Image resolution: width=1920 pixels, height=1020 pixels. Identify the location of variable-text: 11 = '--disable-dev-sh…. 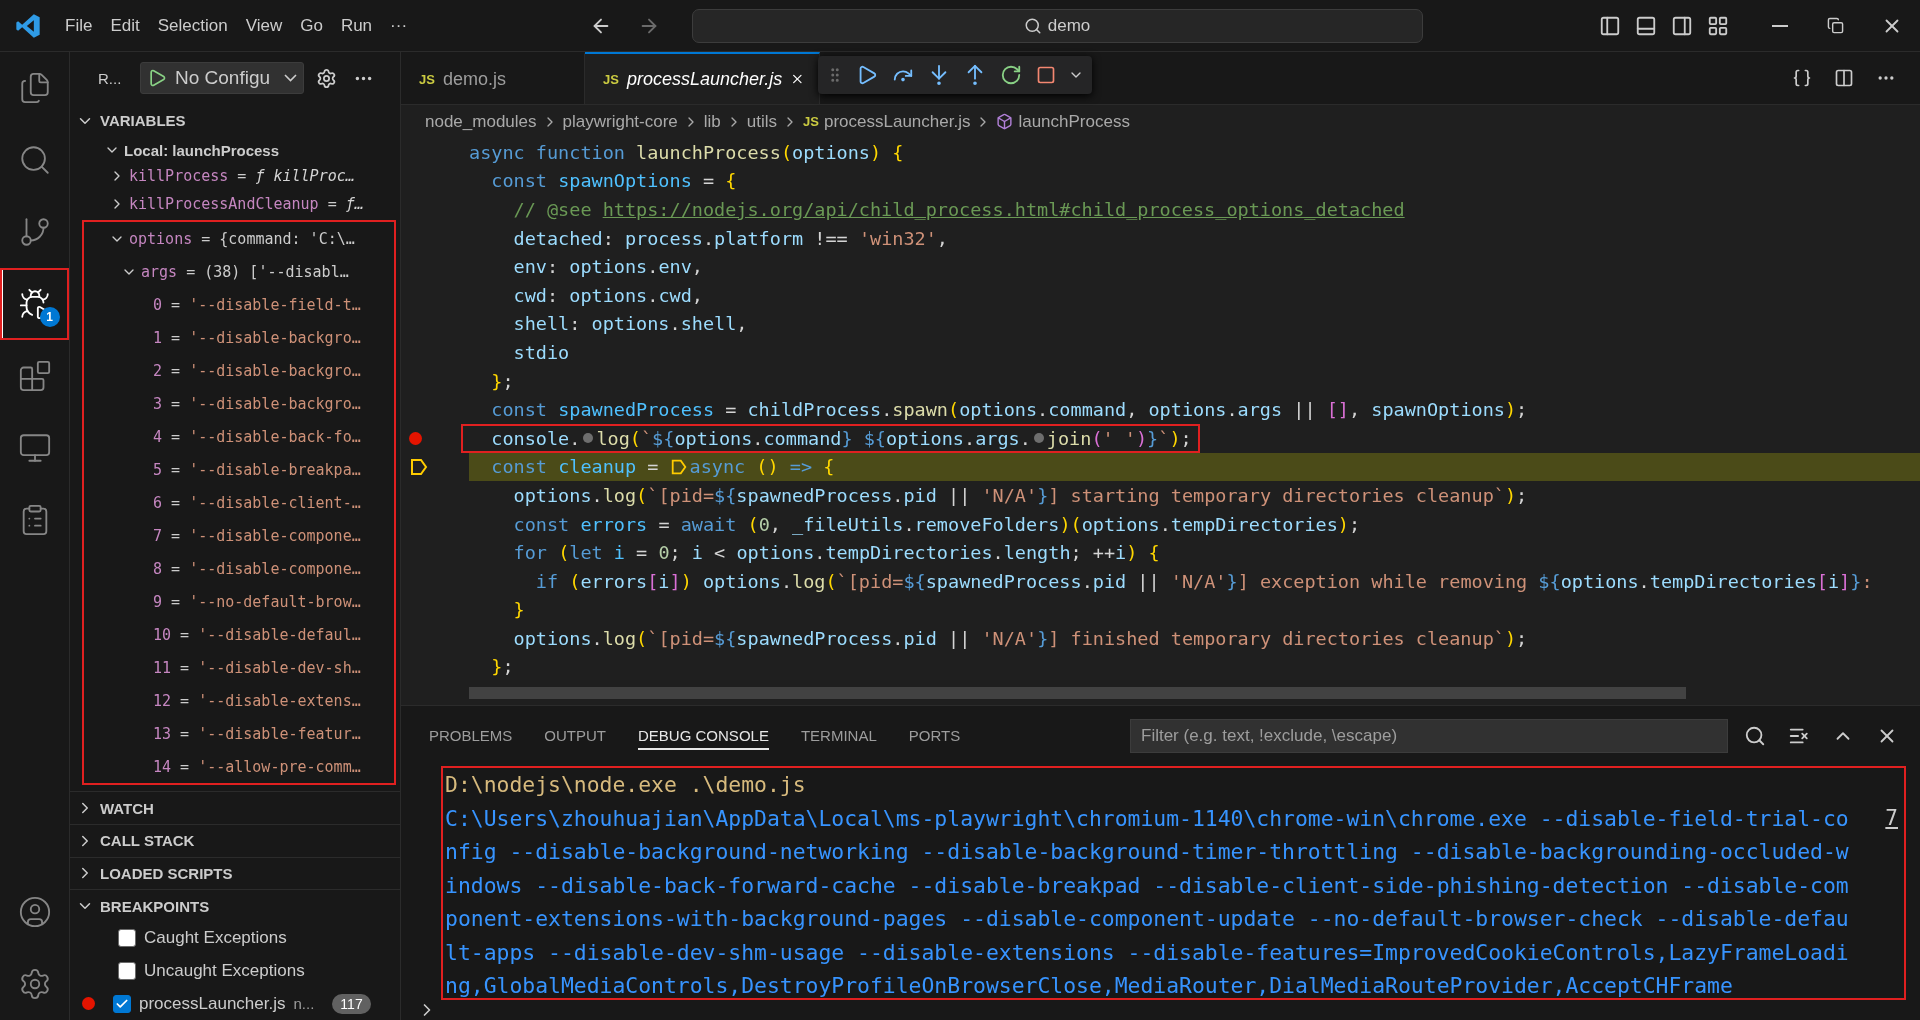
(257, 667).